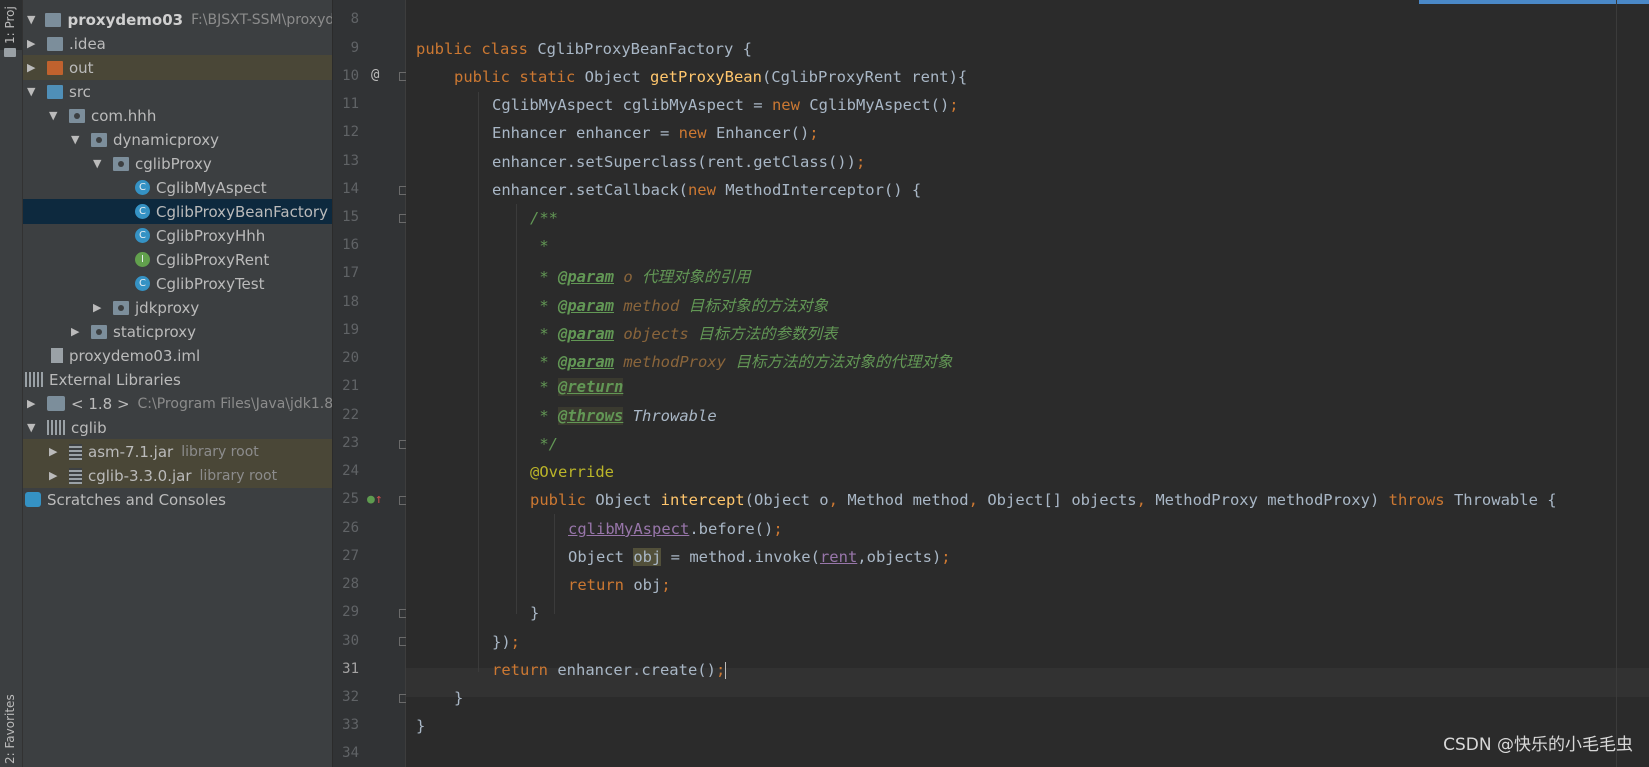 This screenshot has width=1649, height=767. I want to click on project-tool-tab: 1: Proj, so click(11, 25).